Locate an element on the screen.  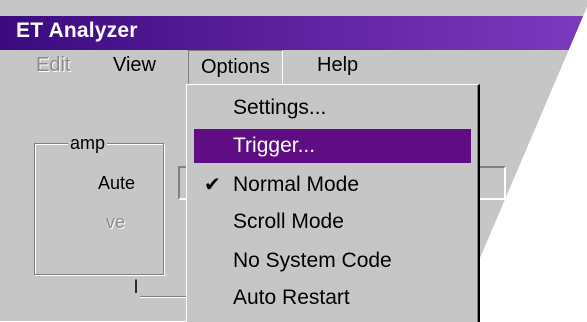
menu-item-scroll-mode: Scroll Mode is located at coordinates (332, 222).